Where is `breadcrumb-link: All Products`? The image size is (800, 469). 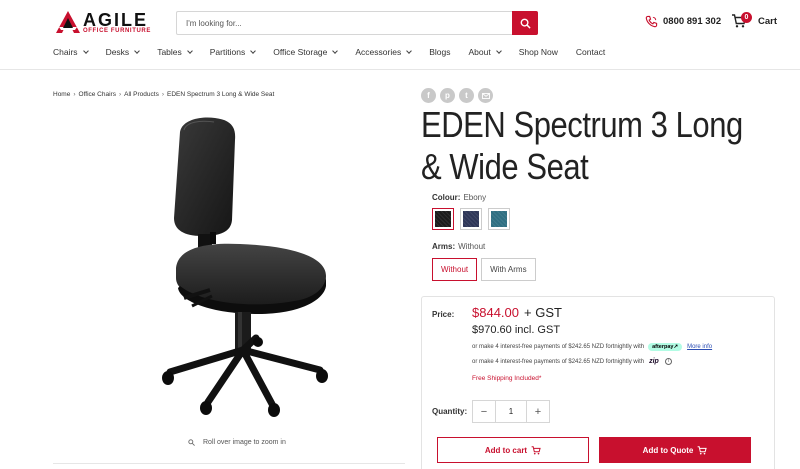 breadcrumb-link: All Products is located at coordinates (141, 94).